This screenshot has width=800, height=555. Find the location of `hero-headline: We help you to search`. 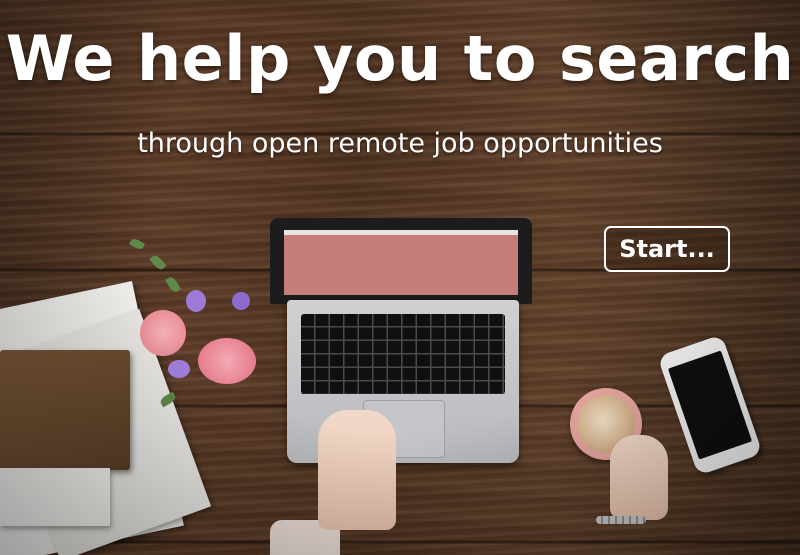

hero-headline: We help you to search is located at coordinates (400, 58).